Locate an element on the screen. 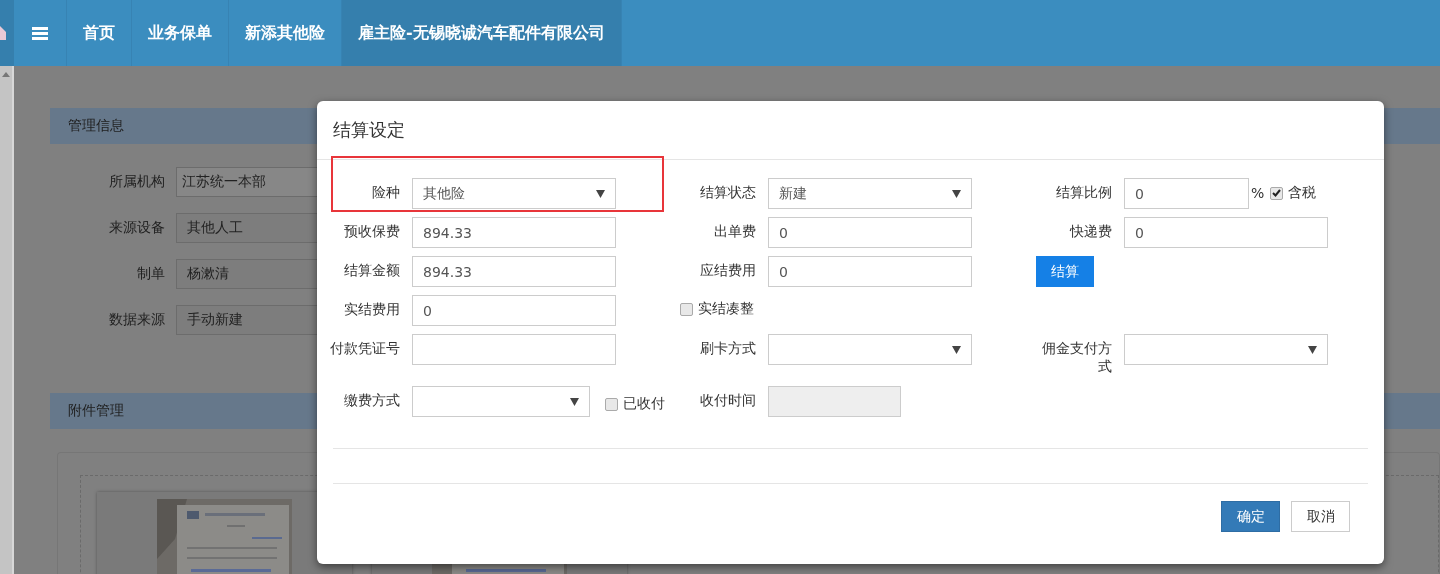 This screenshot has width=1440, height=574. field-label: 数据来源 is located at coordinates (136, 319).